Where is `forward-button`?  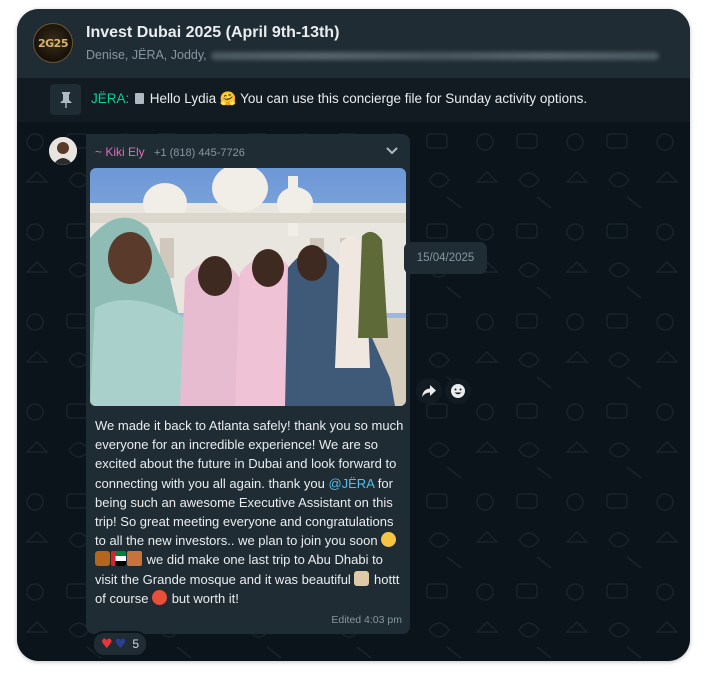 forward-button is located at coordinates (429, 391).